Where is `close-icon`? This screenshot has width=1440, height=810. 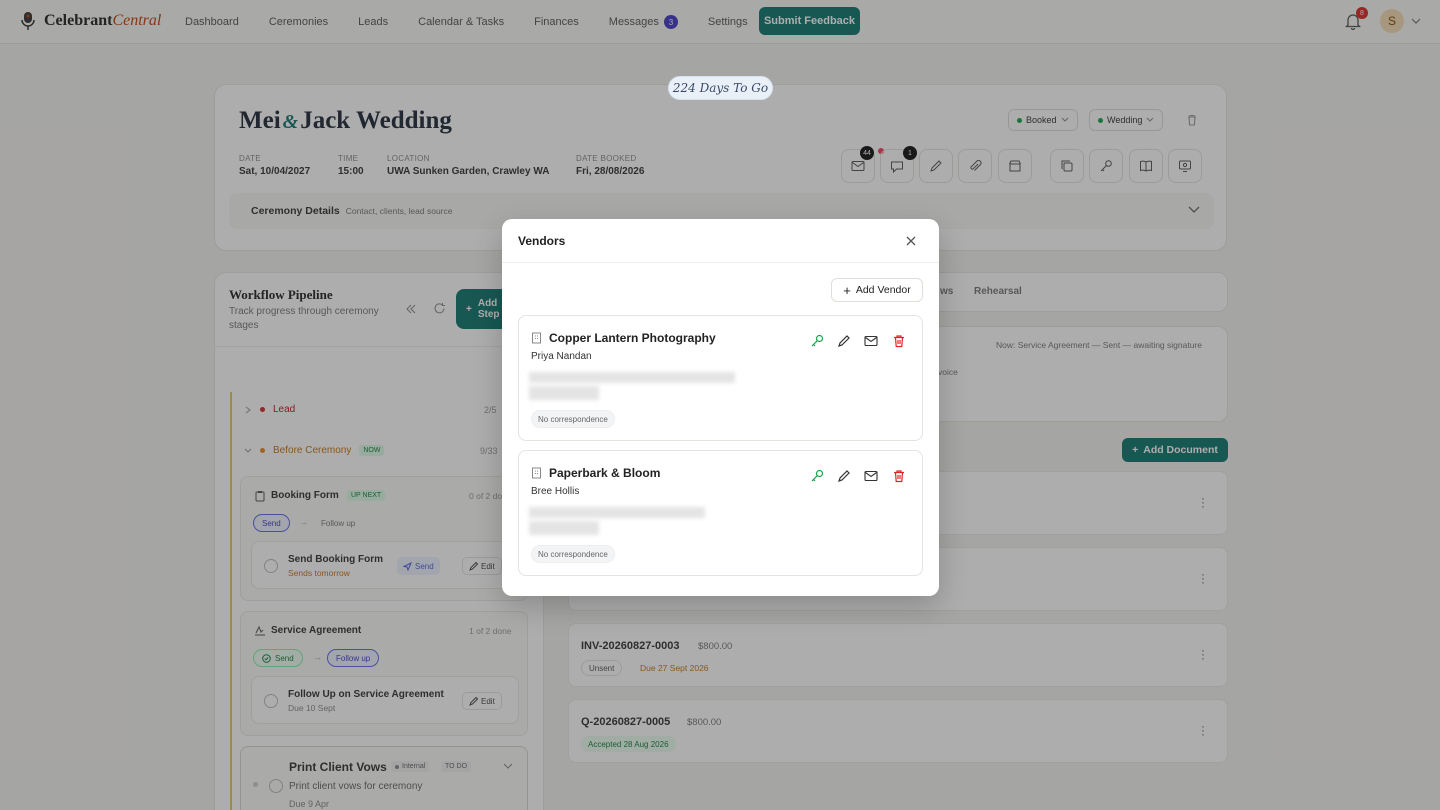
close-icon is located at coordinates (911, 241).